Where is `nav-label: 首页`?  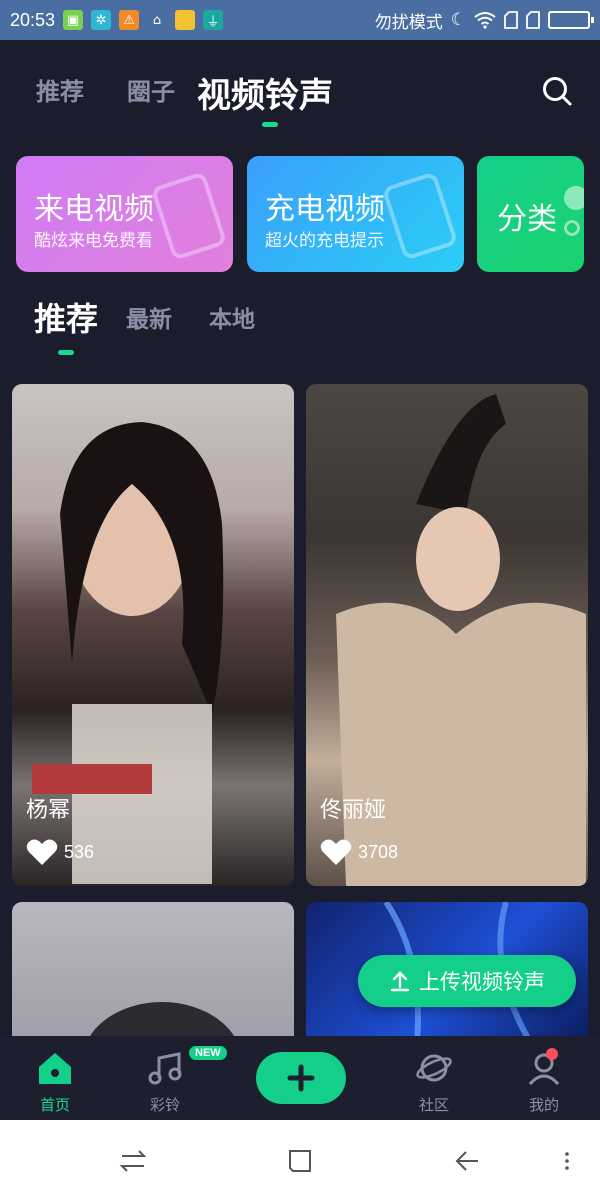
nav-label: 首页 is located at coordinates (54, 1105).